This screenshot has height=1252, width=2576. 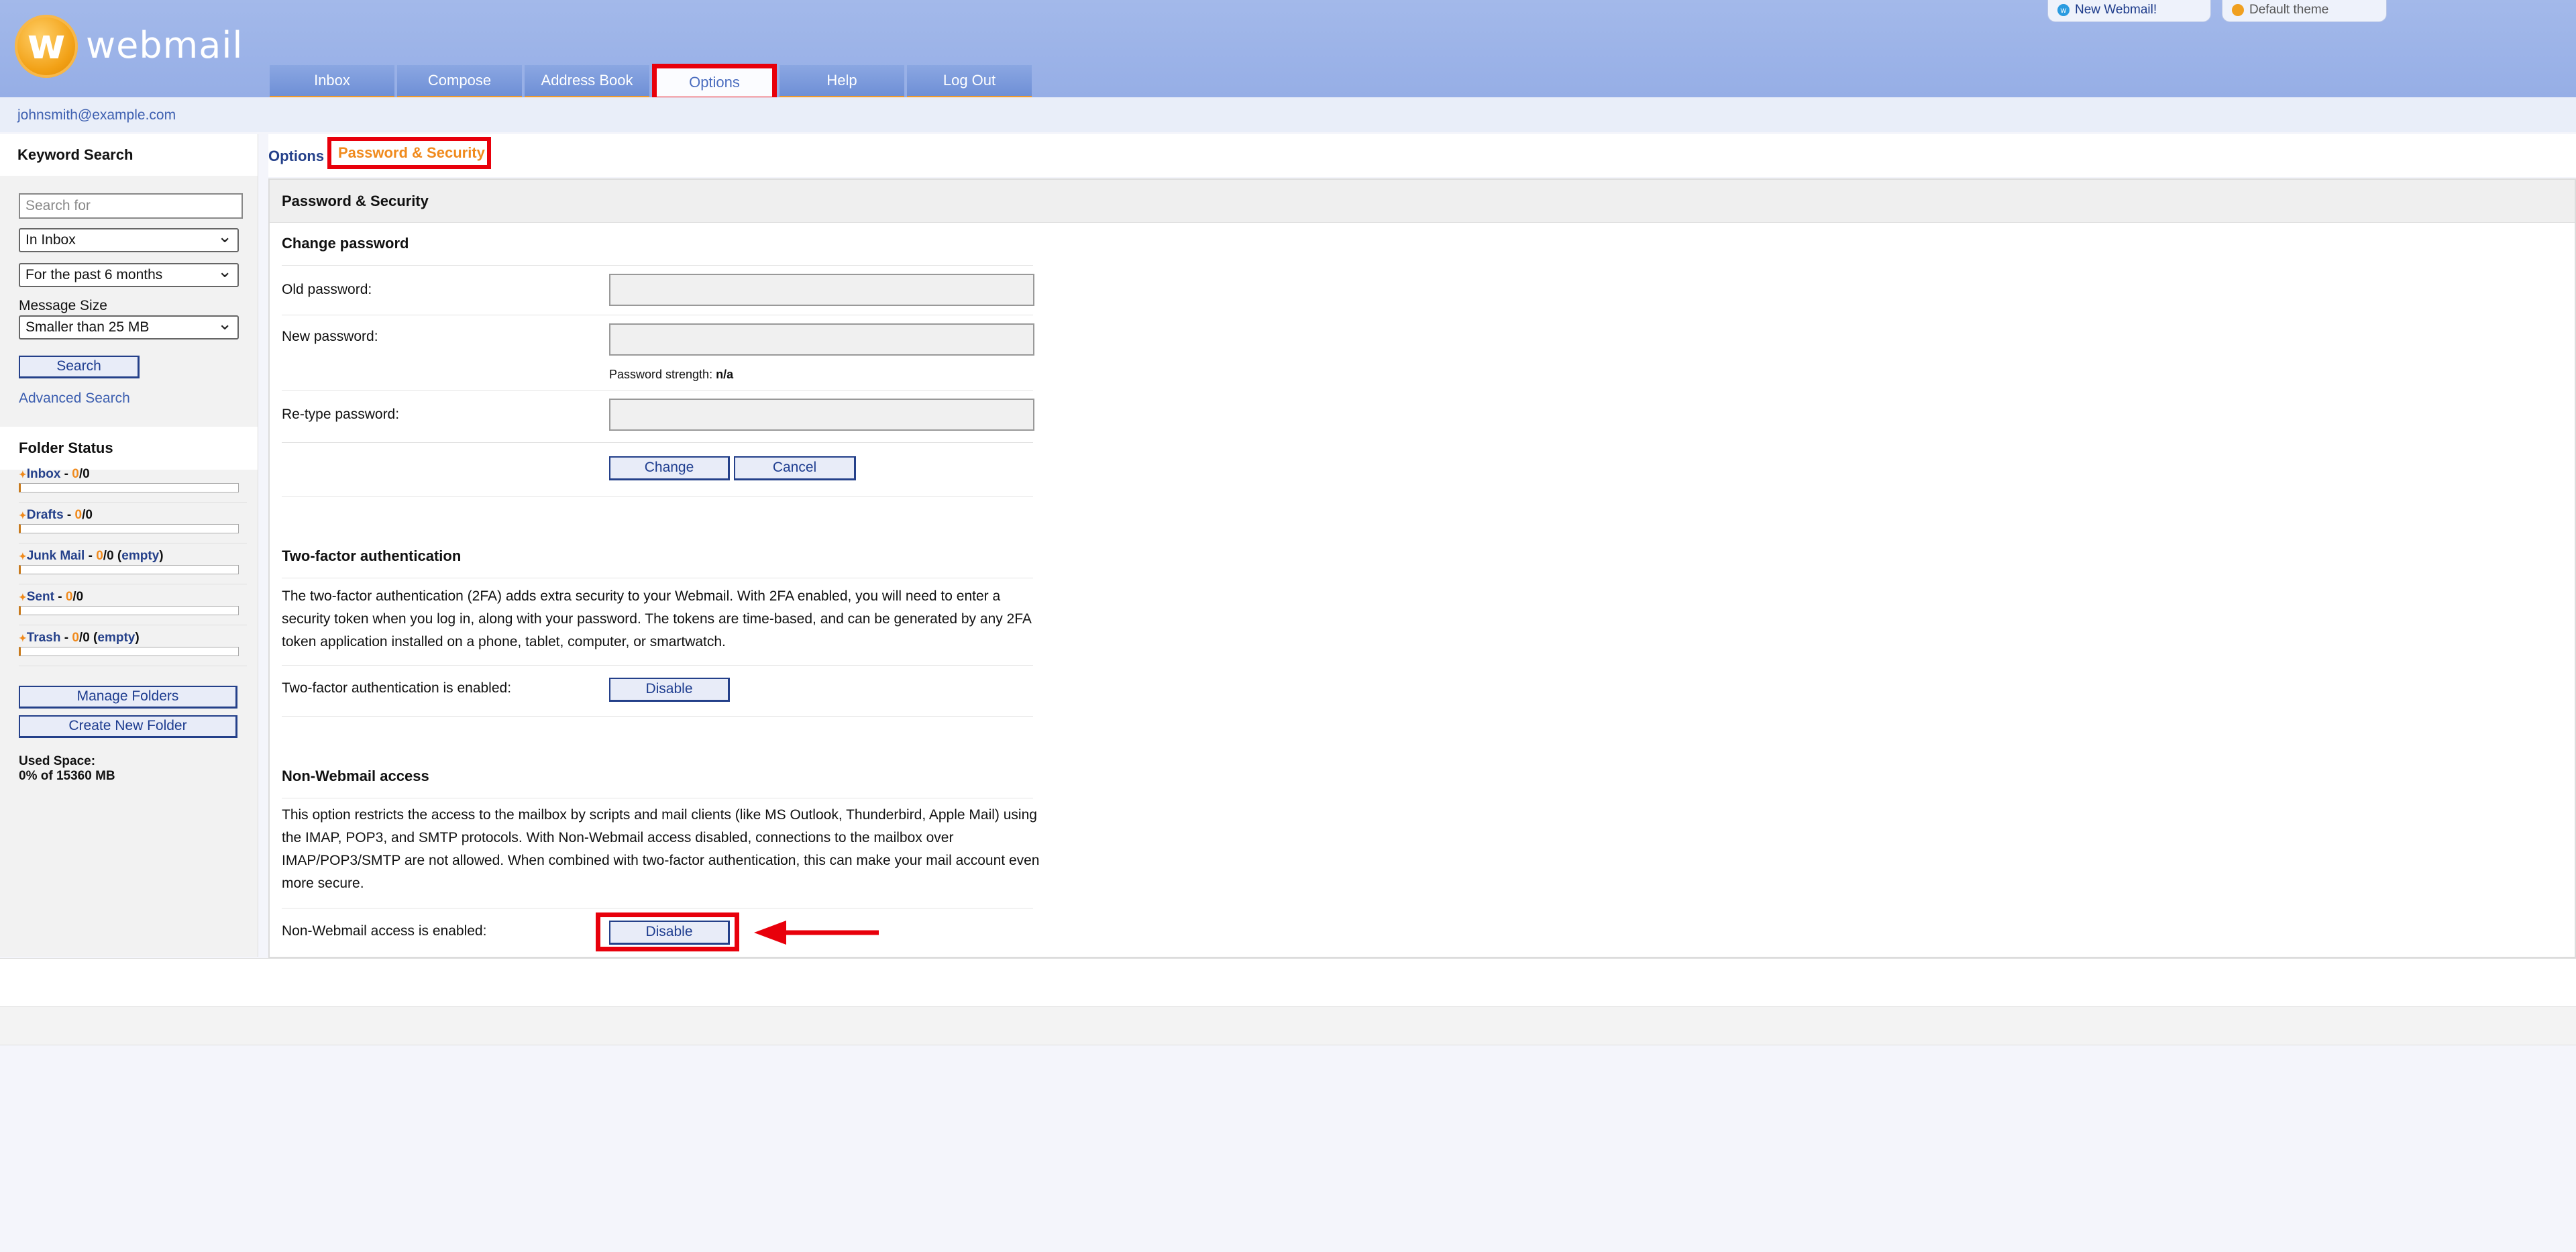 I want to click on change-button: Change, so click(x=669, y=468).